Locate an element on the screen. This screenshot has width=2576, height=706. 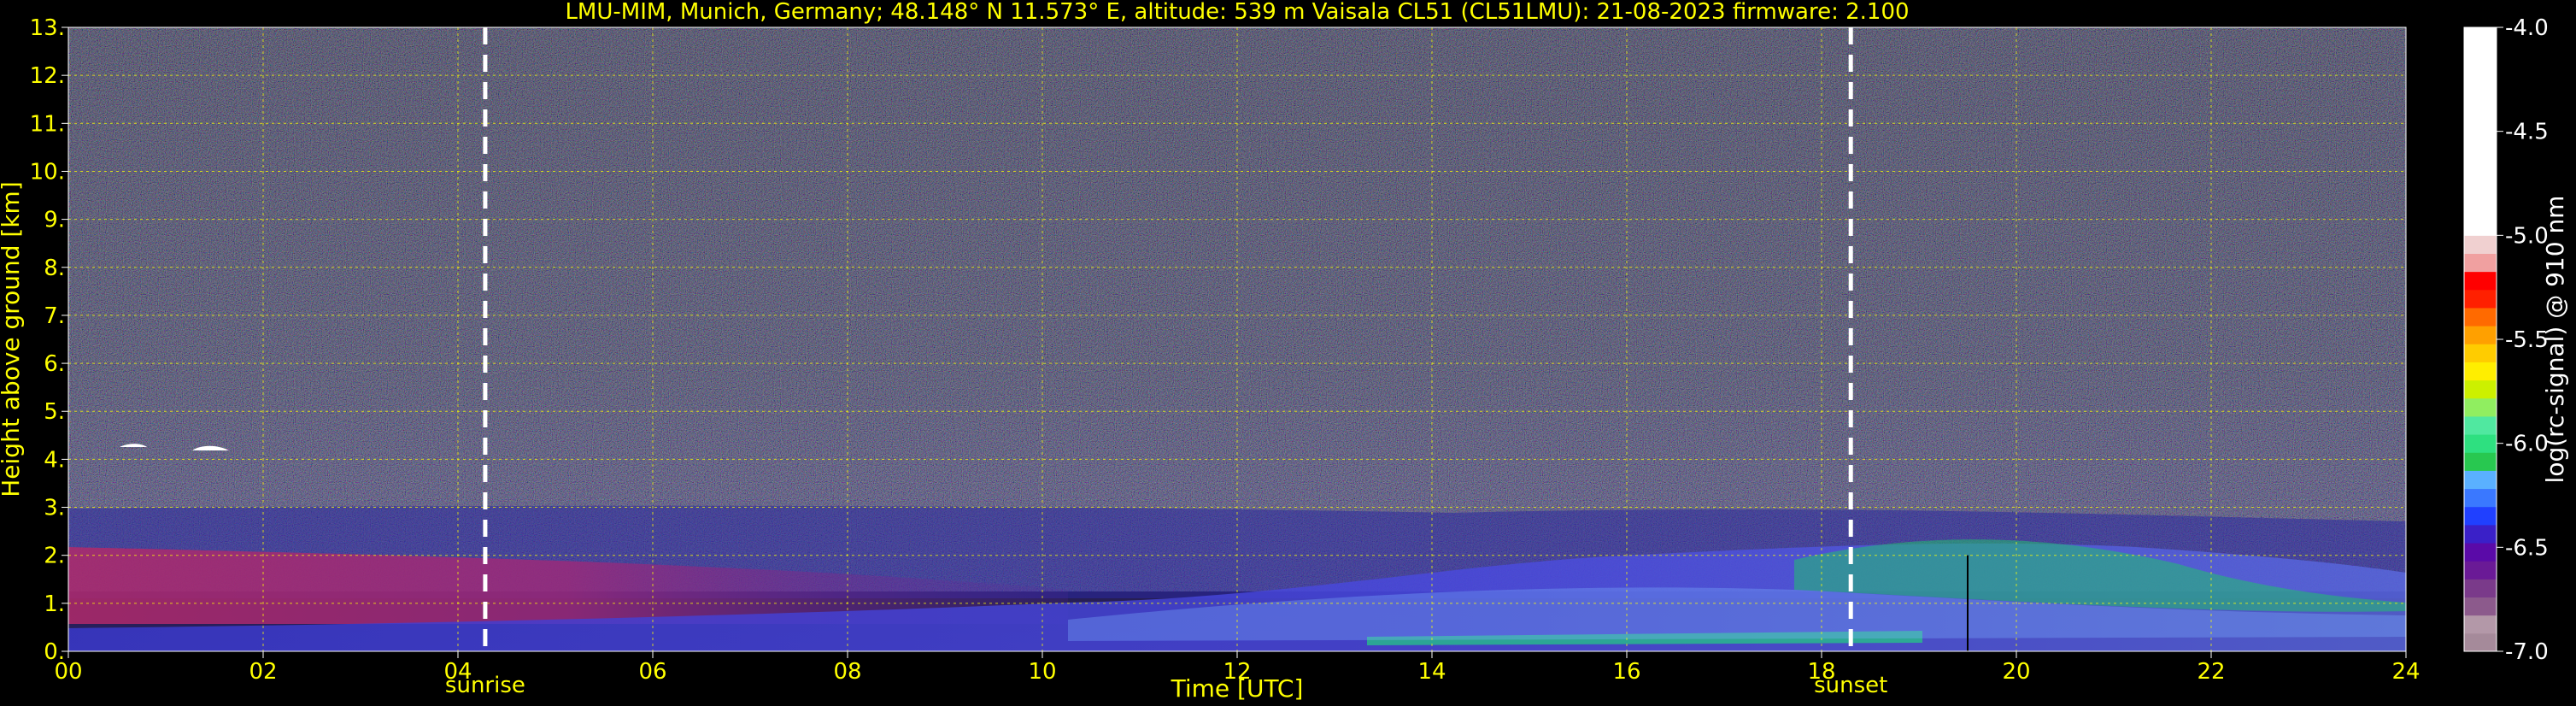
y-tick-label: 9. is located at coordinates (54, 220).